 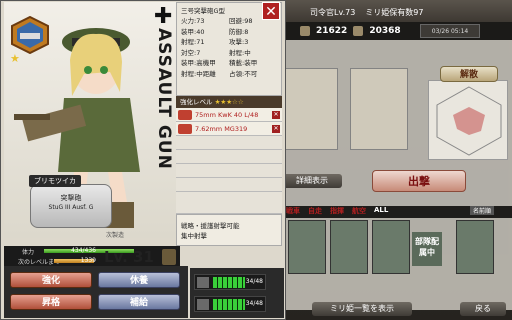 I want to click on name-plate: ブリモツイカ 突撃砲 StuG III Ausf. G, so click(x=70, y=201).